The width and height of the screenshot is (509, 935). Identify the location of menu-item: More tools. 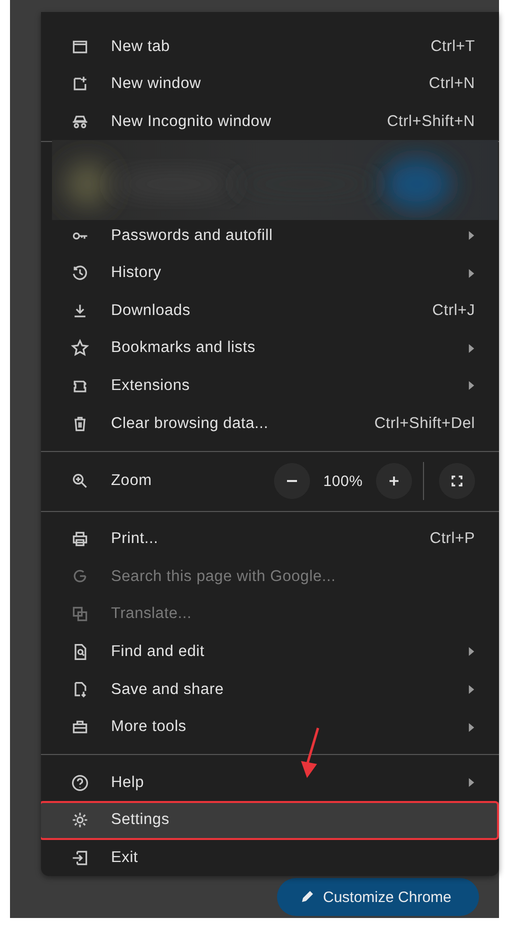
(270, 727).